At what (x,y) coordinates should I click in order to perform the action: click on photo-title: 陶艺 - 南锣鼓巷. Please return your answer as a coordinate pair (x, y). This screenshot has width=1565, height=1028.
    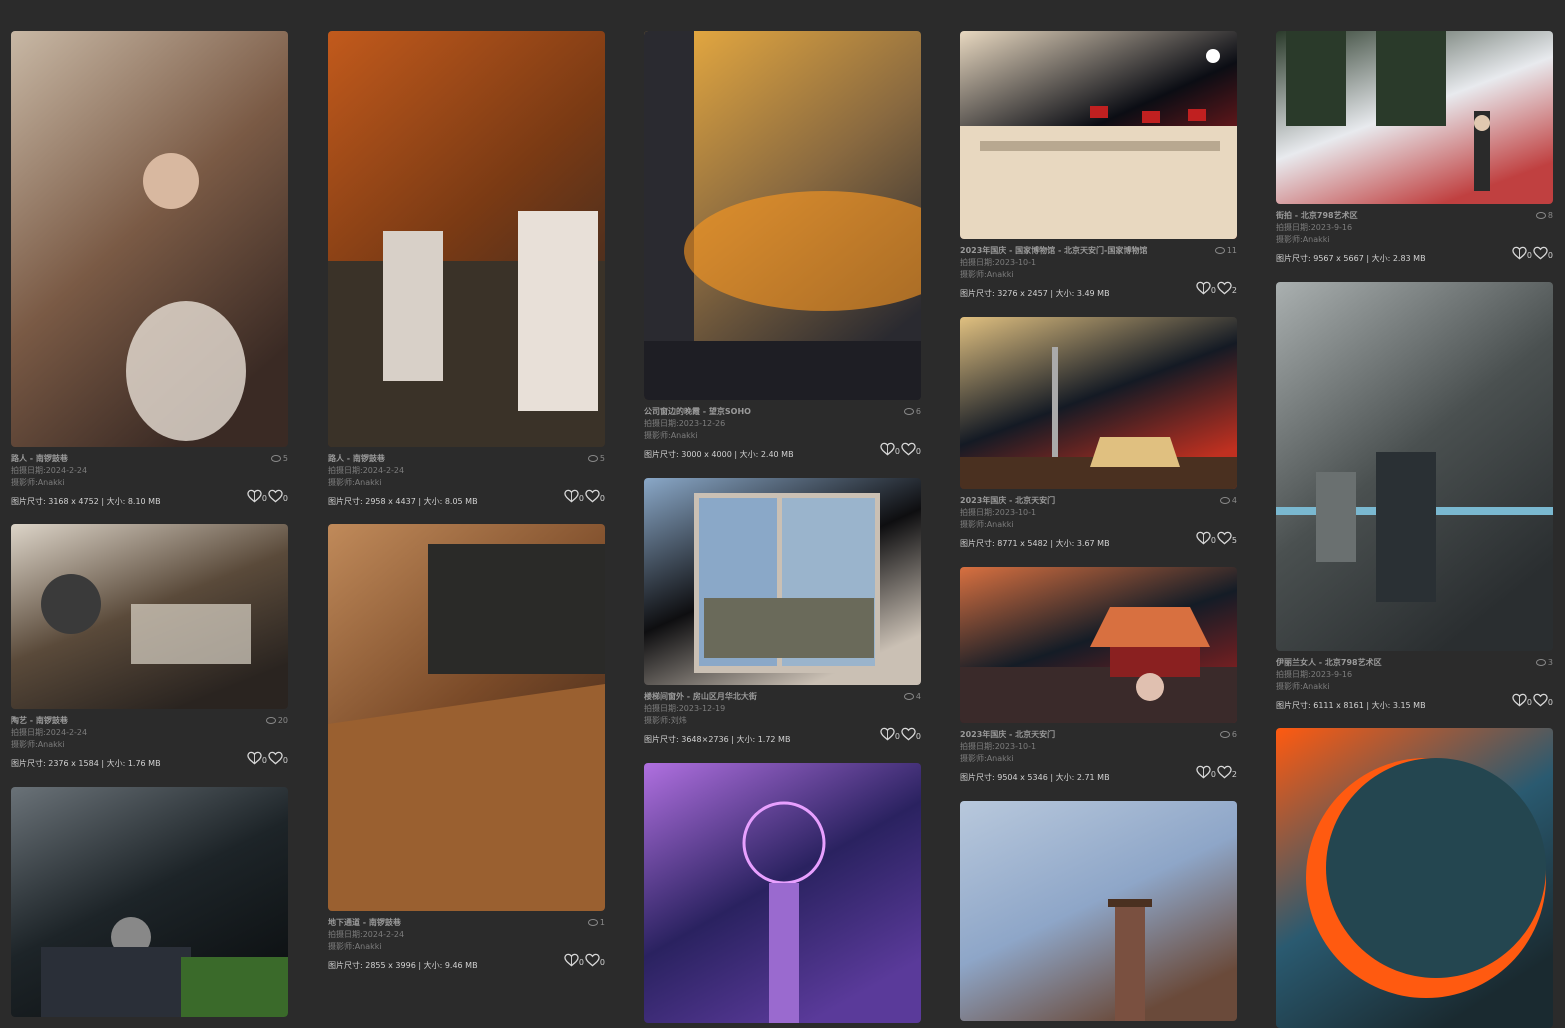
    Looking at the image, I should click on (136, 721).